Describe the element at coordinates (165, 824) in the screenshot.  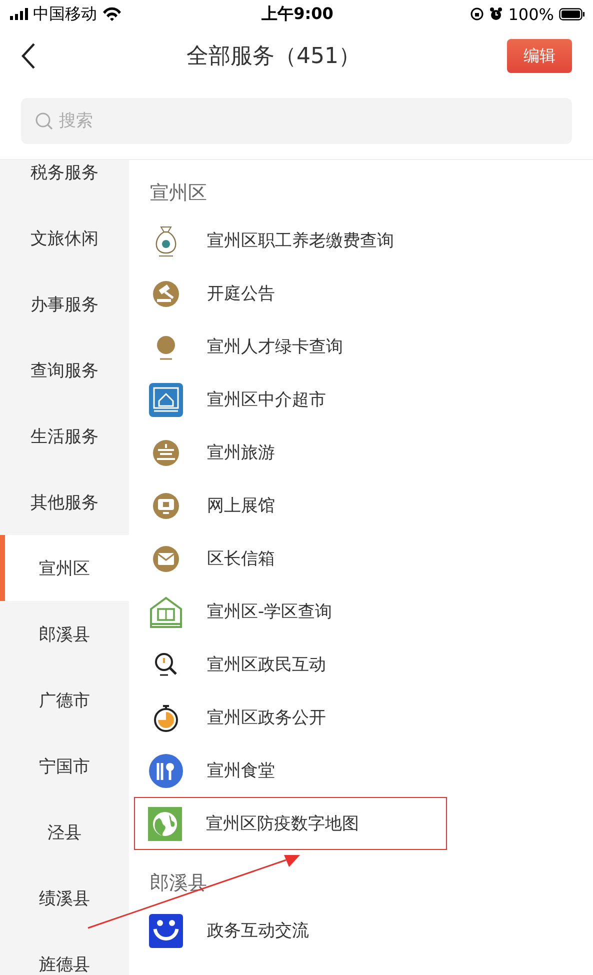
I see `globe-icon` at that location.